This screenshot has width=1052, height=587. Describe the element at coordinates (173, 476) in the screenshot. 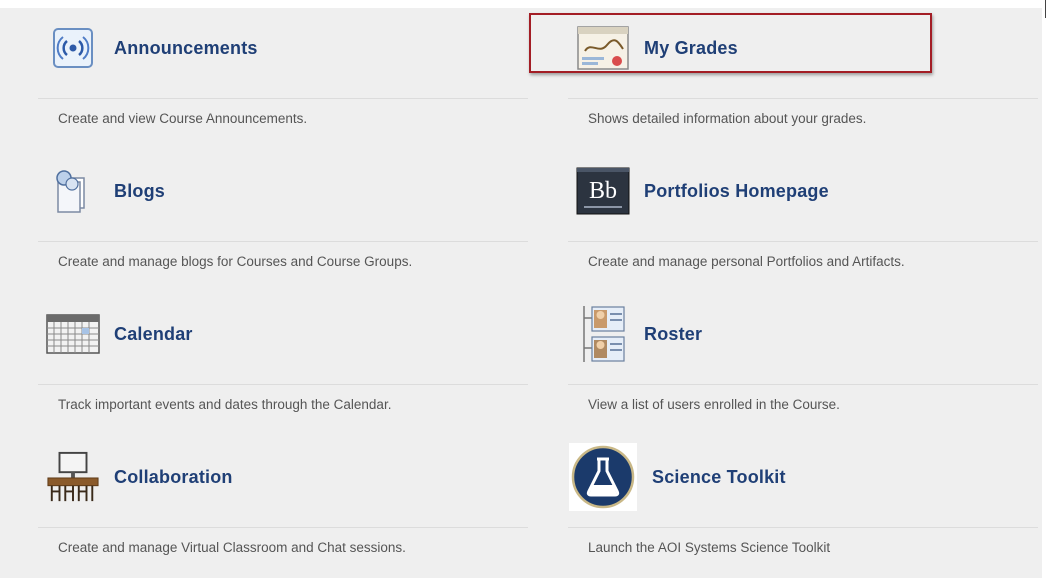

I see `tool-collaboration-title: Collaboration` at that location.